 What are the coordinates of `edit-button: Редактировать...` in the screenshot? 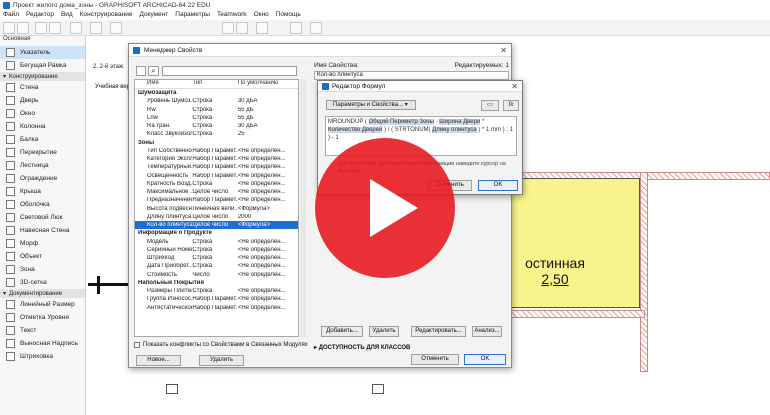 It's located at (438, 331).